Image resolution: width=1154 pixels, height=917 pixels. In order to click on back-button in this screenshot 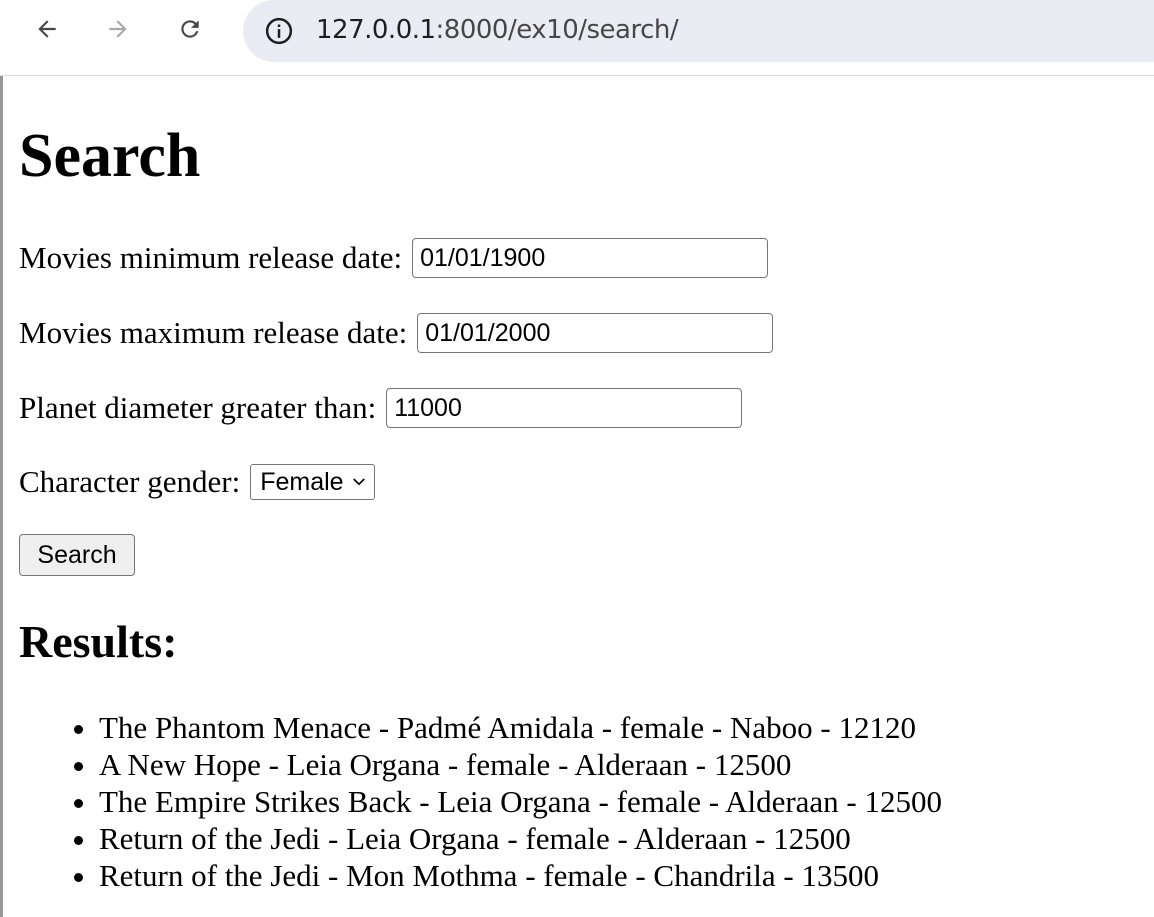, I will do `click(47, 29)`.